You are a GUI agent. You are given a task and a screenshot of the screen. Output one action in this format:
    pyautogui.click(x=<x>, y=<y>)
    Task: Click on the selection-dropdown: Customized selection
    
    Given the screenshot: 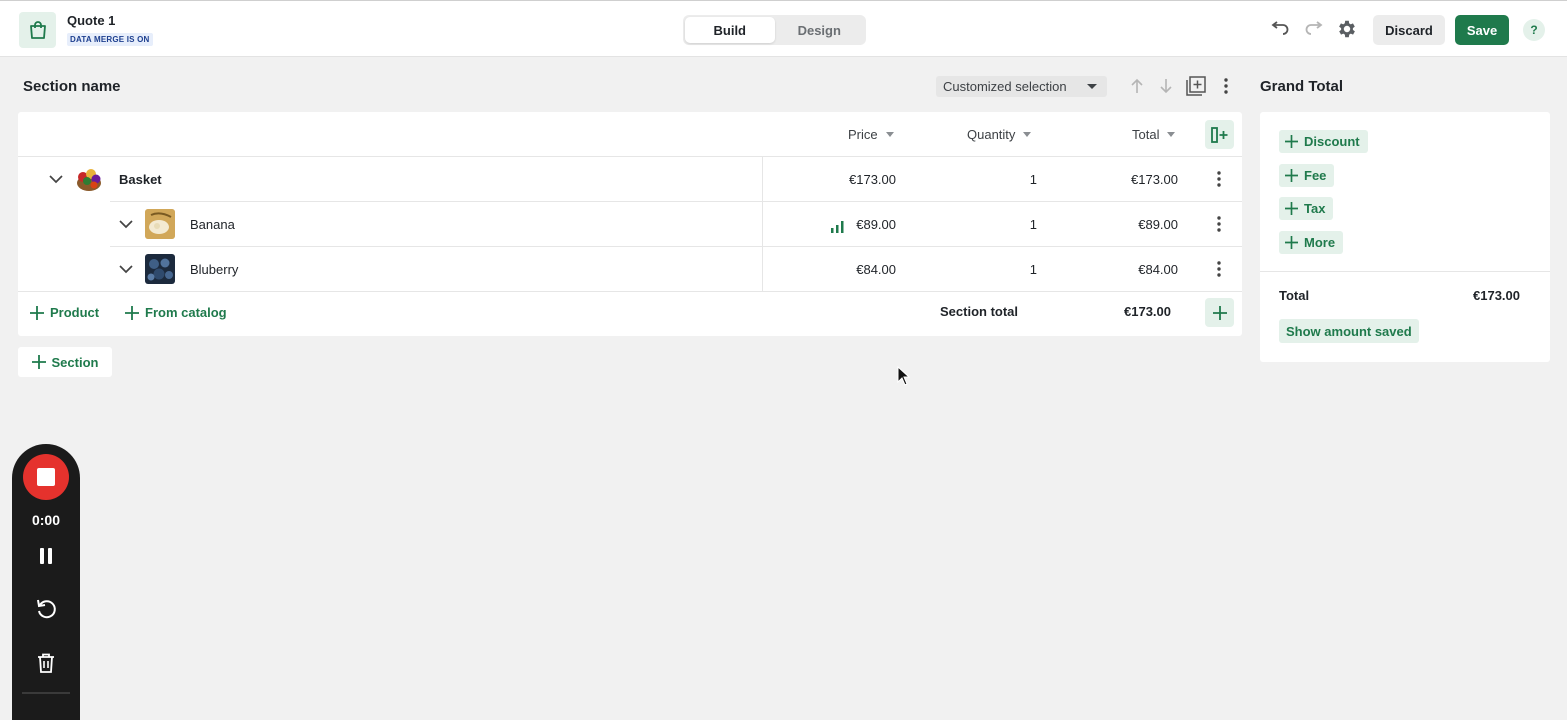 What is the action you would take?
    pyautogui.click(x=1021, y=86)
    